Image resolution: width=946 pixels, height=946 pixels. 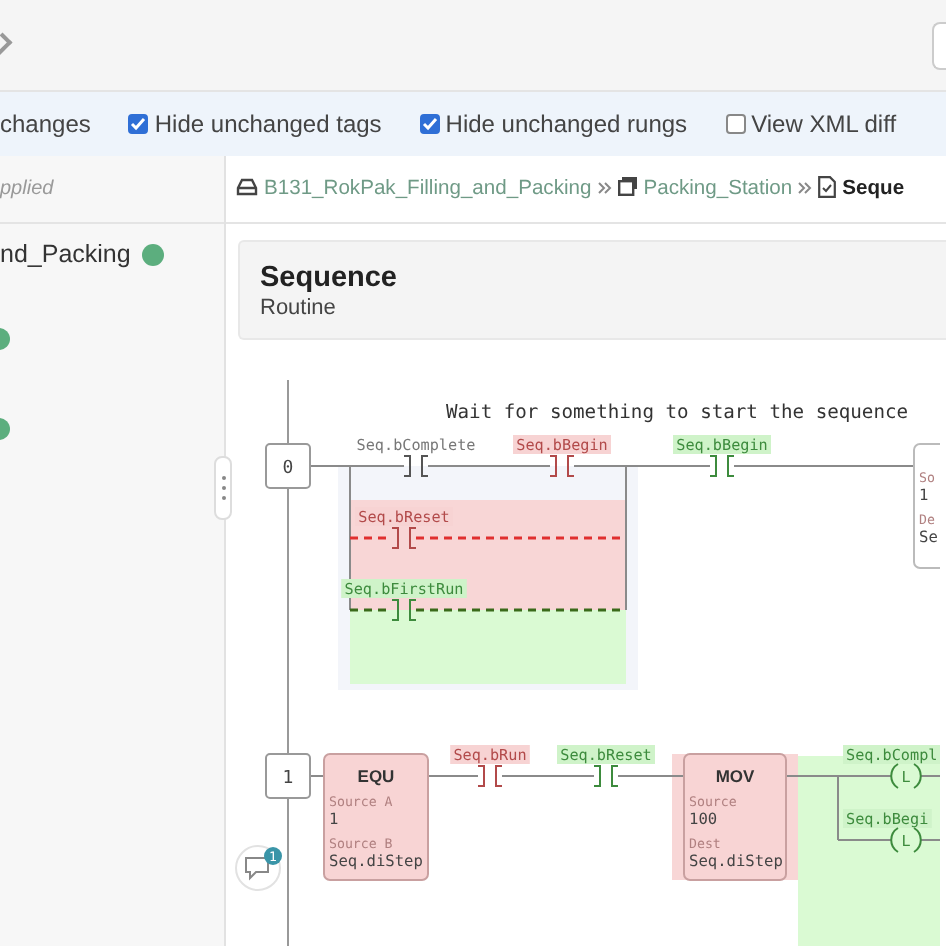 What do you see at coordinates (873, 189) in the screenshot?
I see `breadcrumb-current: Seque` at bounding box center [873, 189].